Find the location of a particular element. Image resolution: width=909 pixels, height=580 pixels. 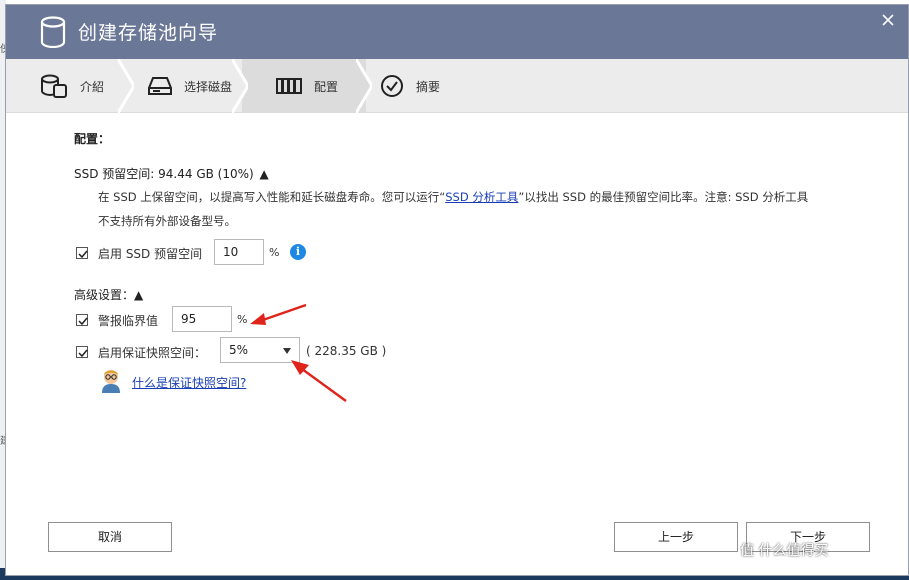

ssd-analysis-tool-link: SSD 分析工具 is located at coordinates (481, 197).